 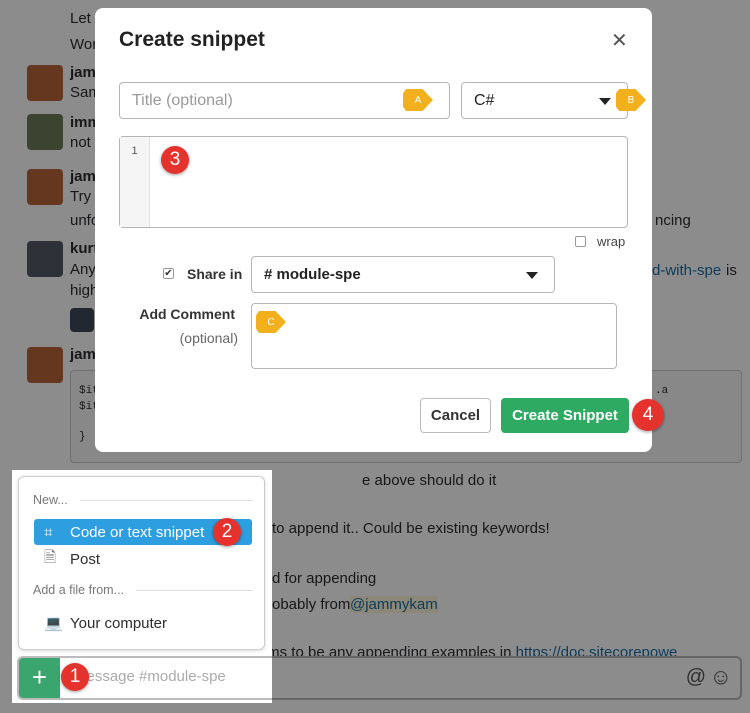 What do you see at coordinates (50, 557) in the screenshot?
I see `document-icon: 🗎` at bounding box center [50, 557].